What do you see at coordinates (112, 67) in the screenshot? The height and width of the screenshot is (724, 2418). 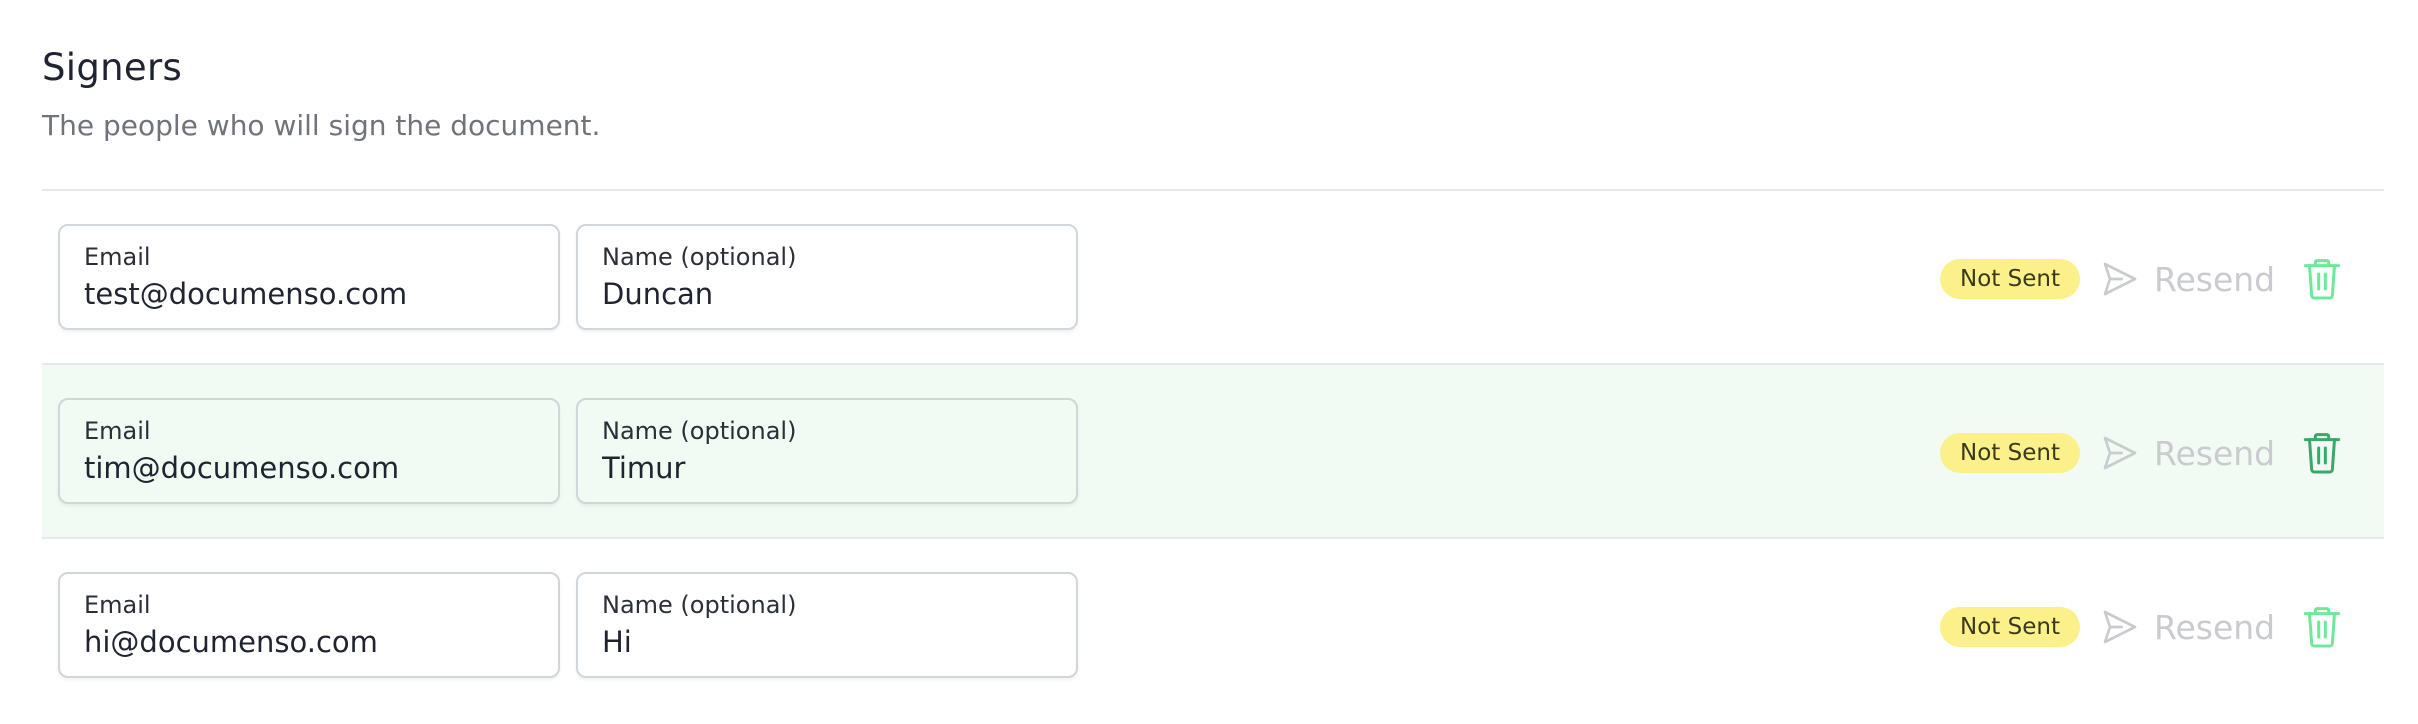 I see `page-title: Signers` at bounding box center [112, 67].